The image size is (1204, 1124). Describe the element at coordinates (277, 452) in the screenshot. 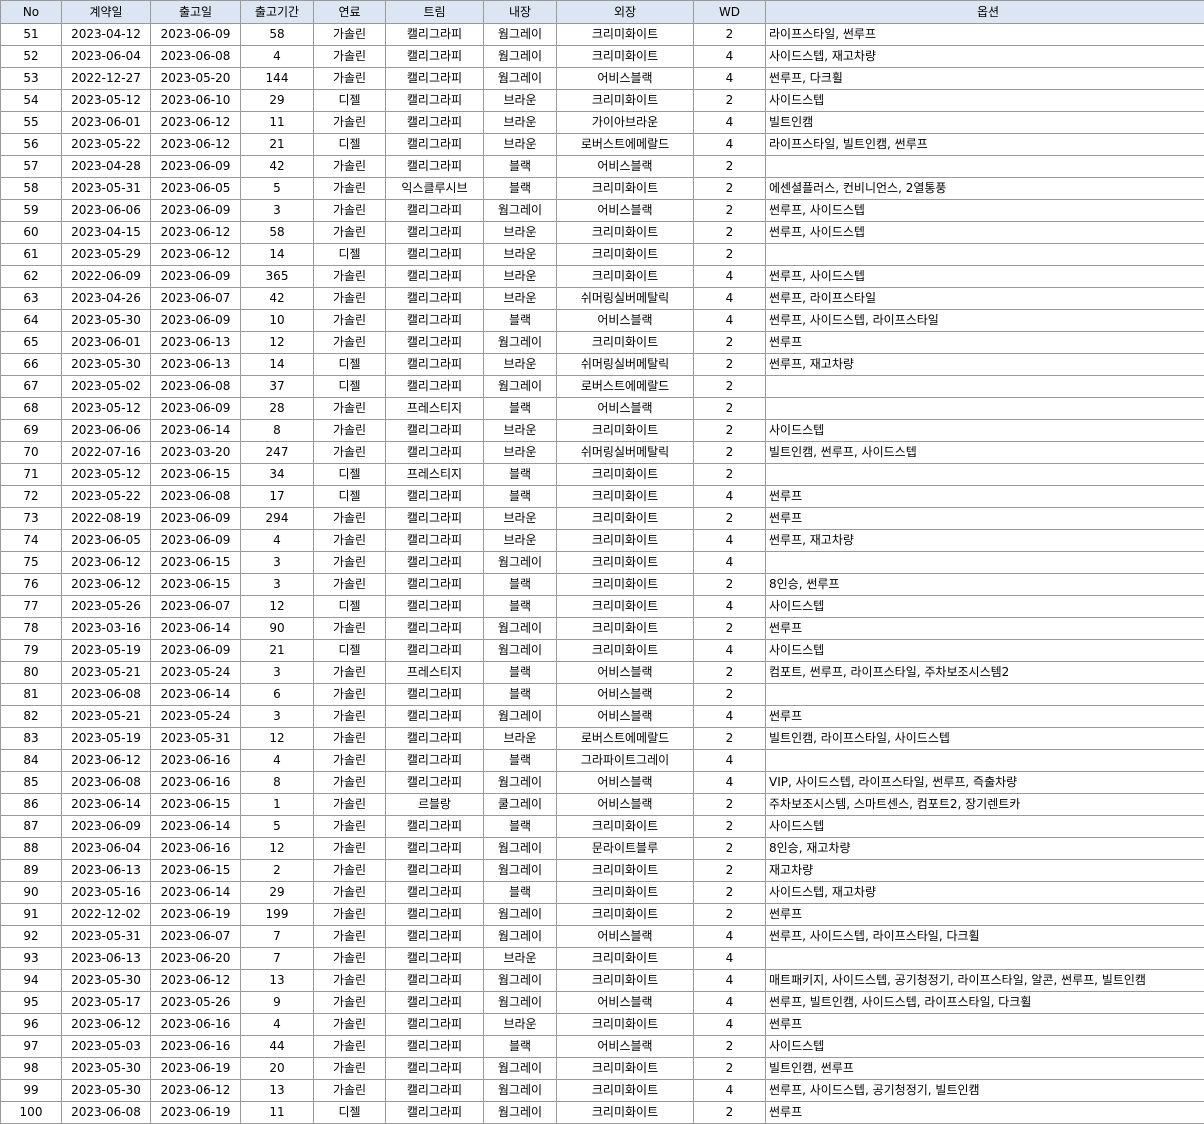

I see `cell-release-period: 247` at that location.